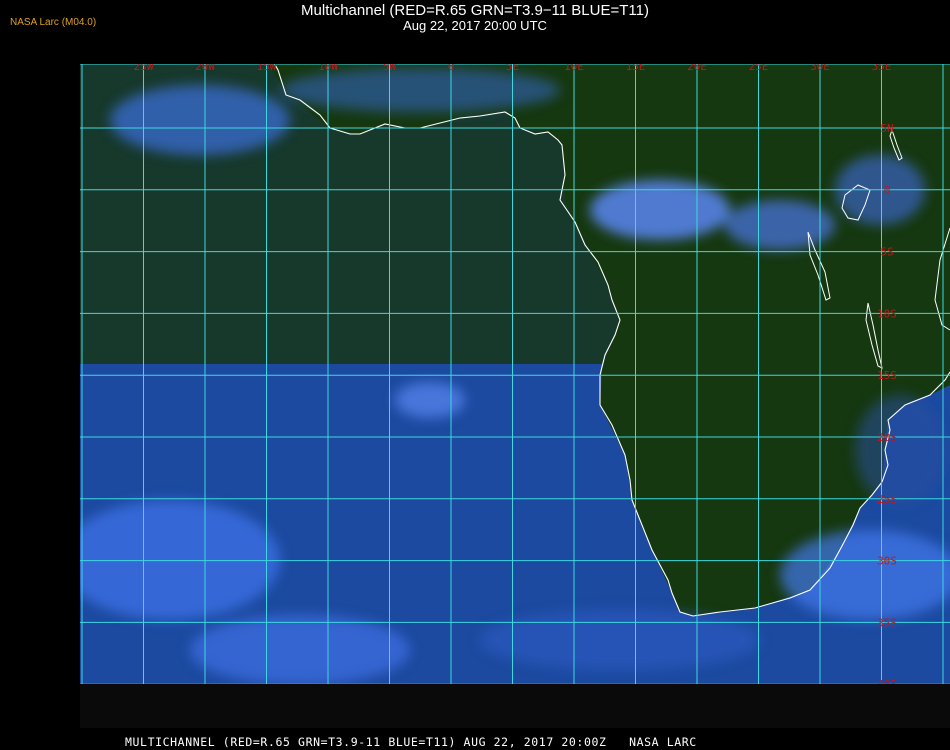 This screenshot has width=950, height=750. What do you see at coordinates (759, 66) in the screenshot?
I see `longitude-label: 25E` at bounding box center [759, 66].